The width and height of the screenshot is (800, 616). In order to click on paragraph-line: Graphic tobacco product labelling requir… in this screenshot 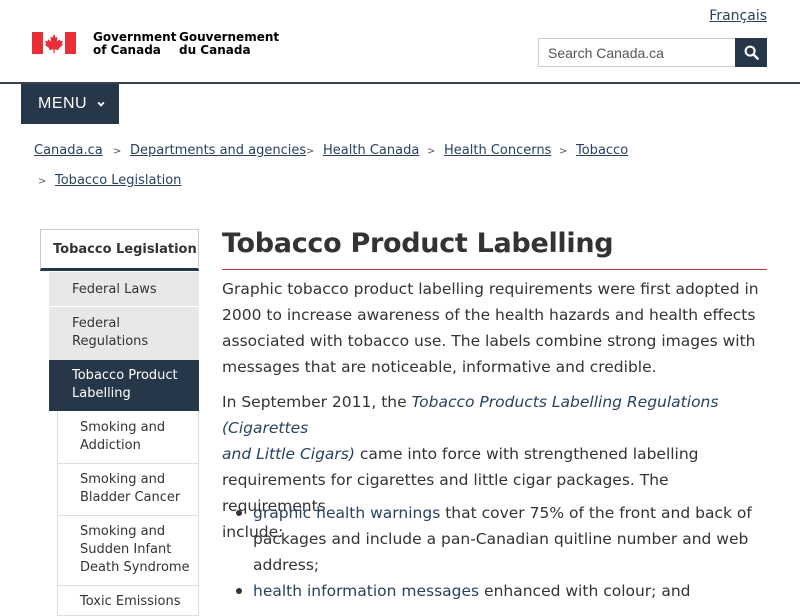, I will do `click(490, 289)`.